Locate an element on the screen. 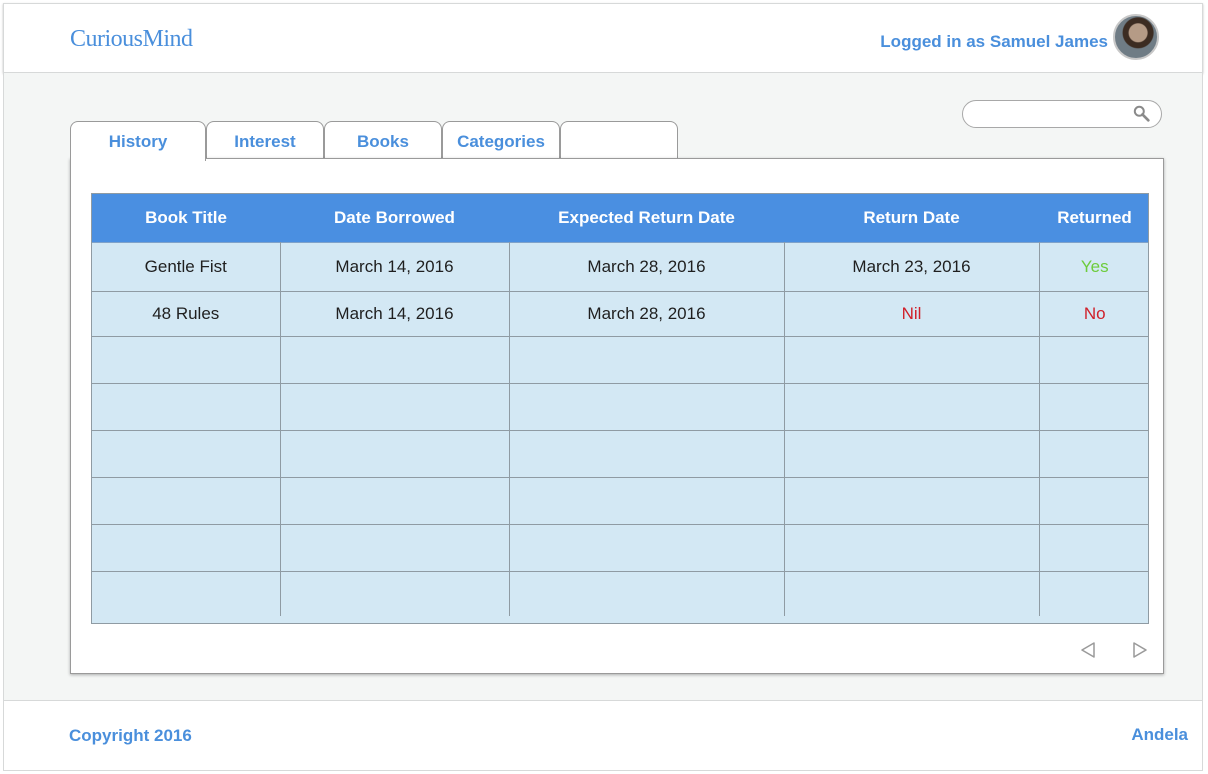 The image size is (1208, 774). returned-status-cell: Yes is located at coordinates (1093, 267).